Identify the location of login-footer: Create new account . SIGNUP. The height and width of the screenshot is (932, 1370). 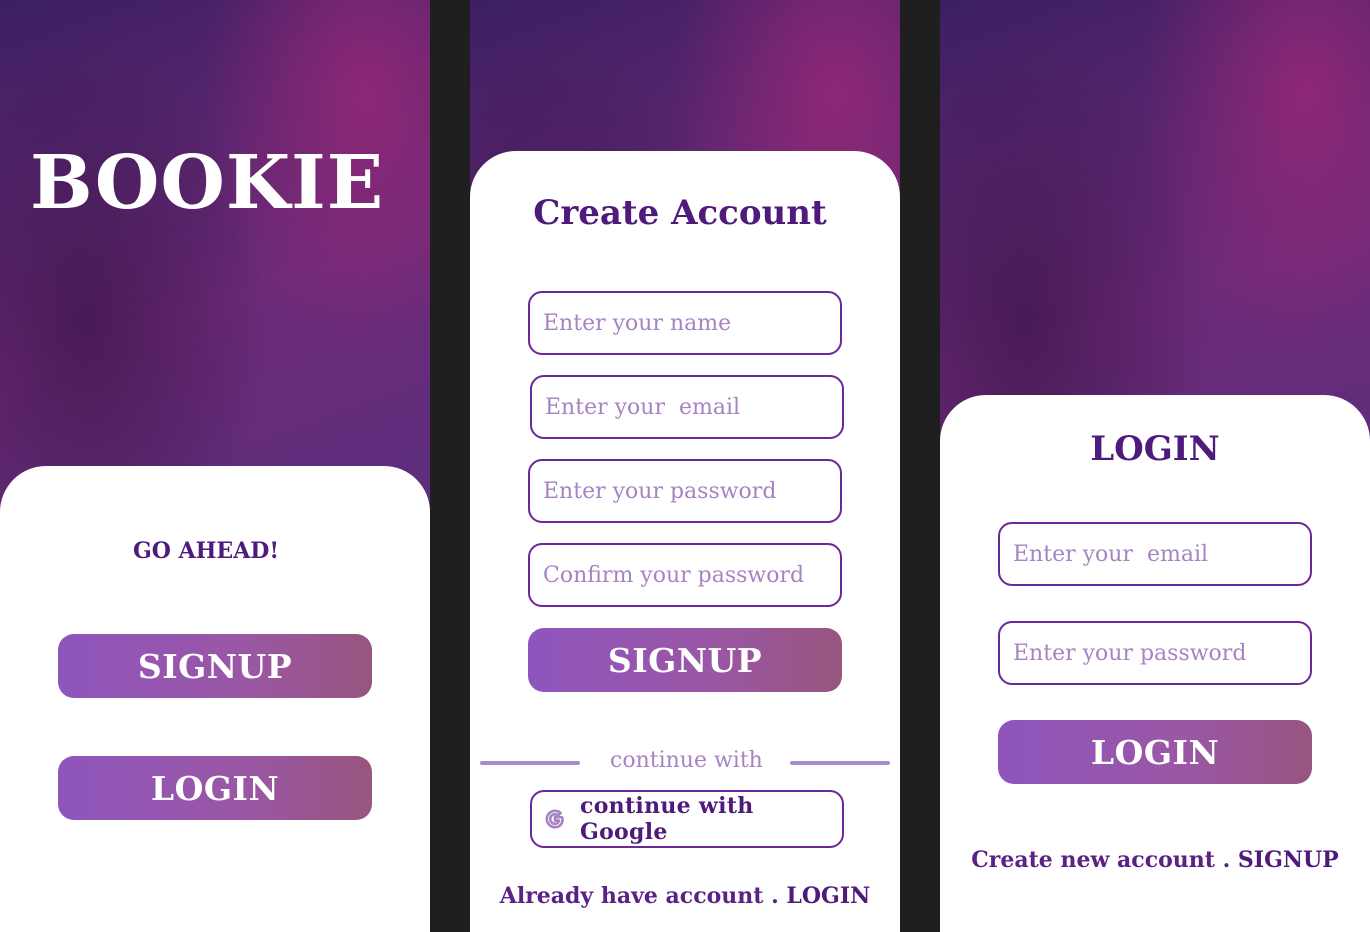
(1155, 860).